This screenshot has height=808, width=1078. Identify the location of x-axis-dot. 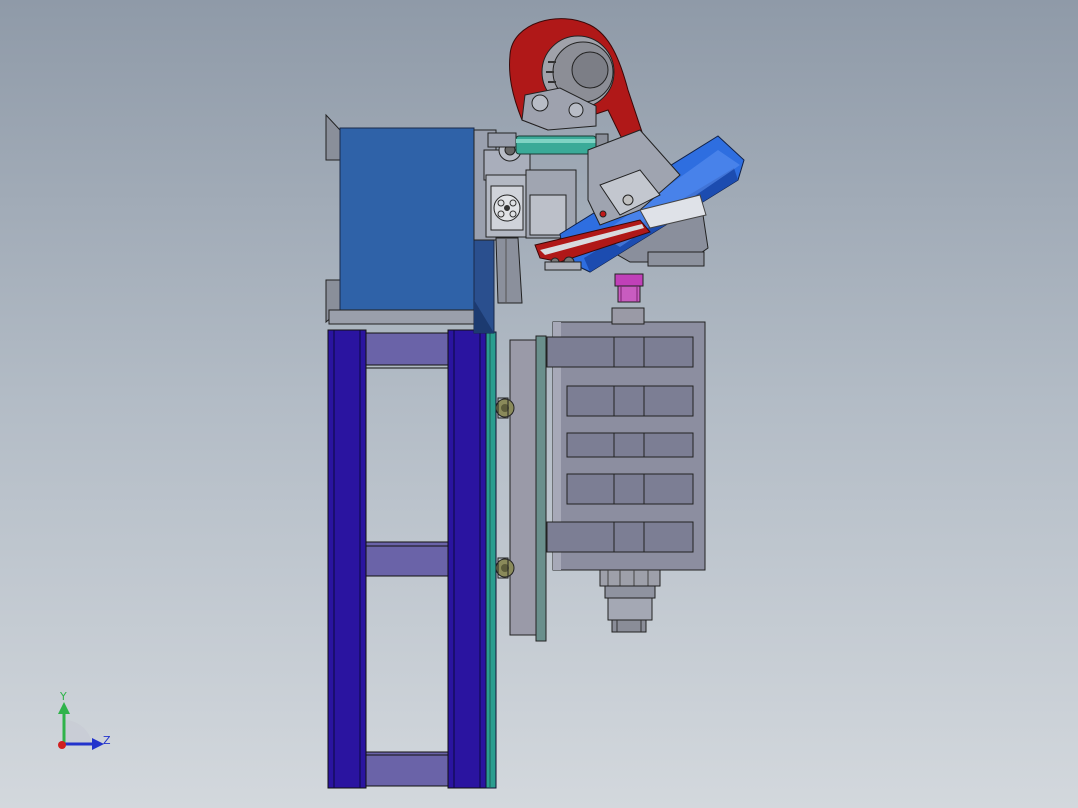
(62, 745).